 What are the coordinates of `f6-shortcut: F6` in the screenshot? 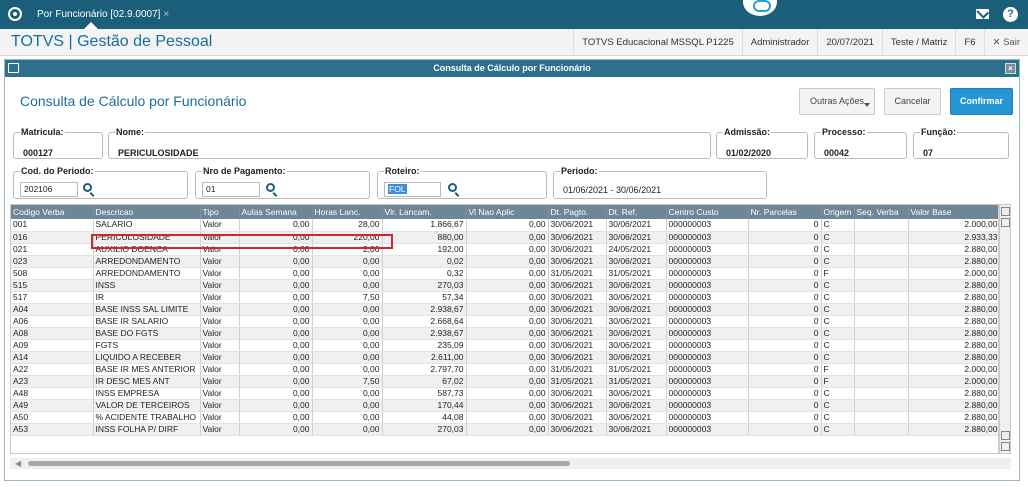 It's located at (969, 42).